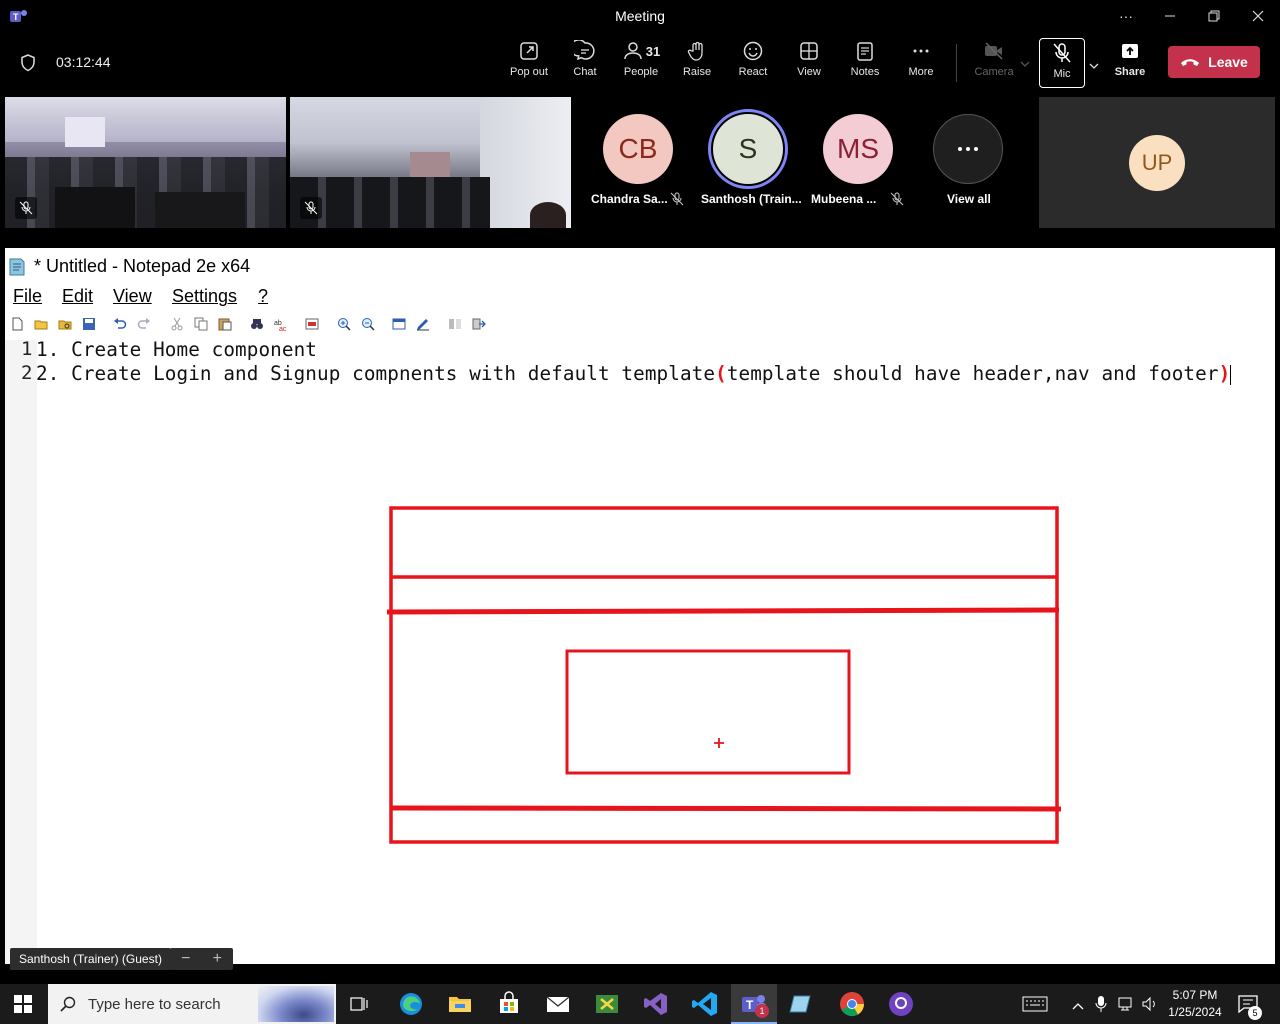 The height and width of the screenshot is (1024, 1280). What do you see at coordinates (865, 51) in the screenshot?
I see `notes-icon` at bounding box center [865, 51].